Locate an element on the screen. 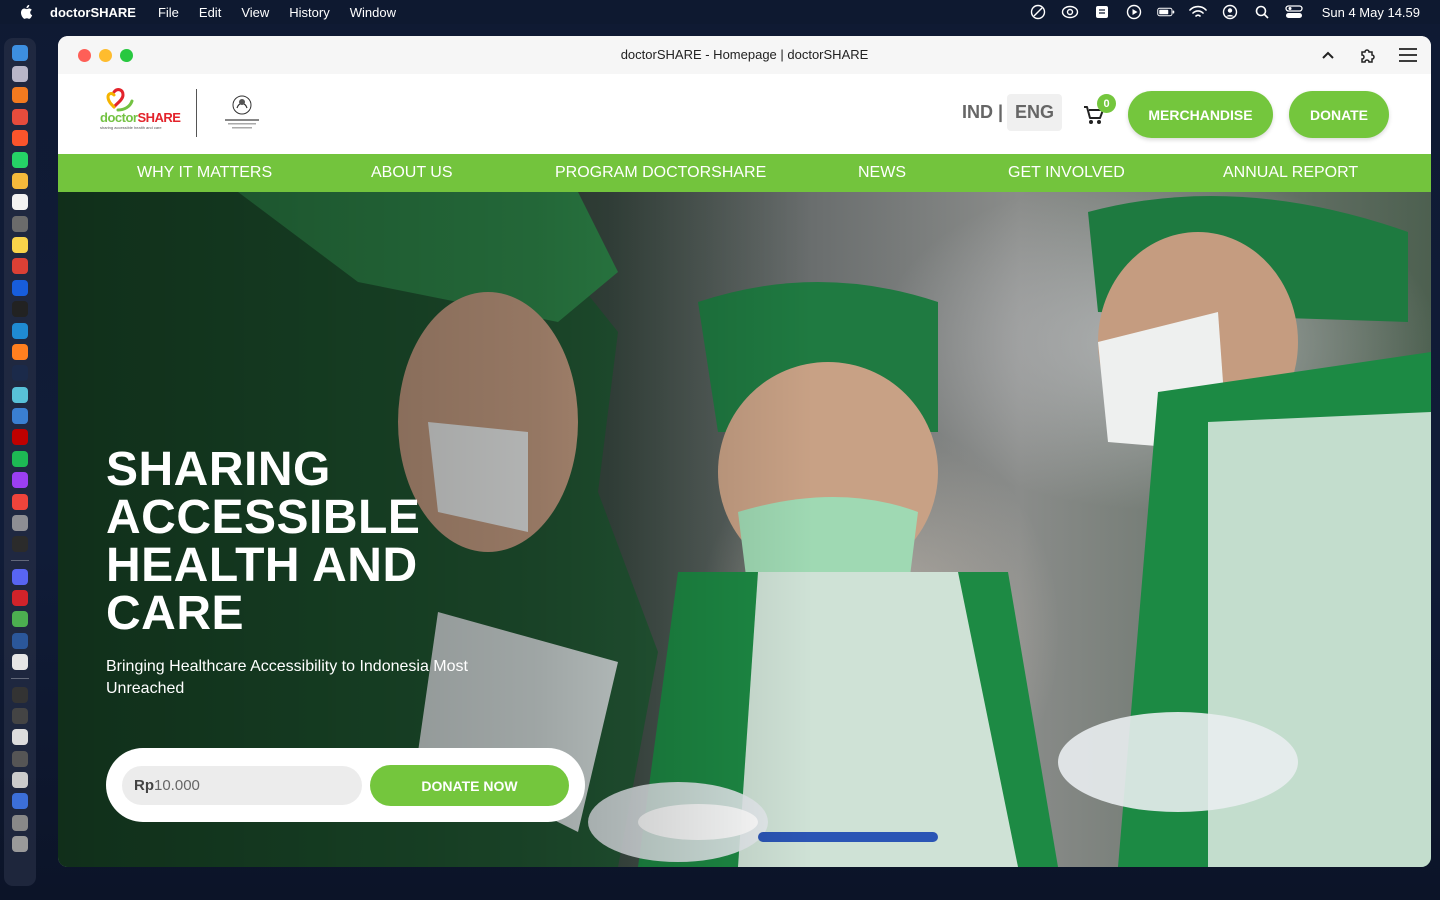 The image size is (1440, 900). nav-why-it-matters: WHY IT MATTERS is located at coordinates (204, 173).